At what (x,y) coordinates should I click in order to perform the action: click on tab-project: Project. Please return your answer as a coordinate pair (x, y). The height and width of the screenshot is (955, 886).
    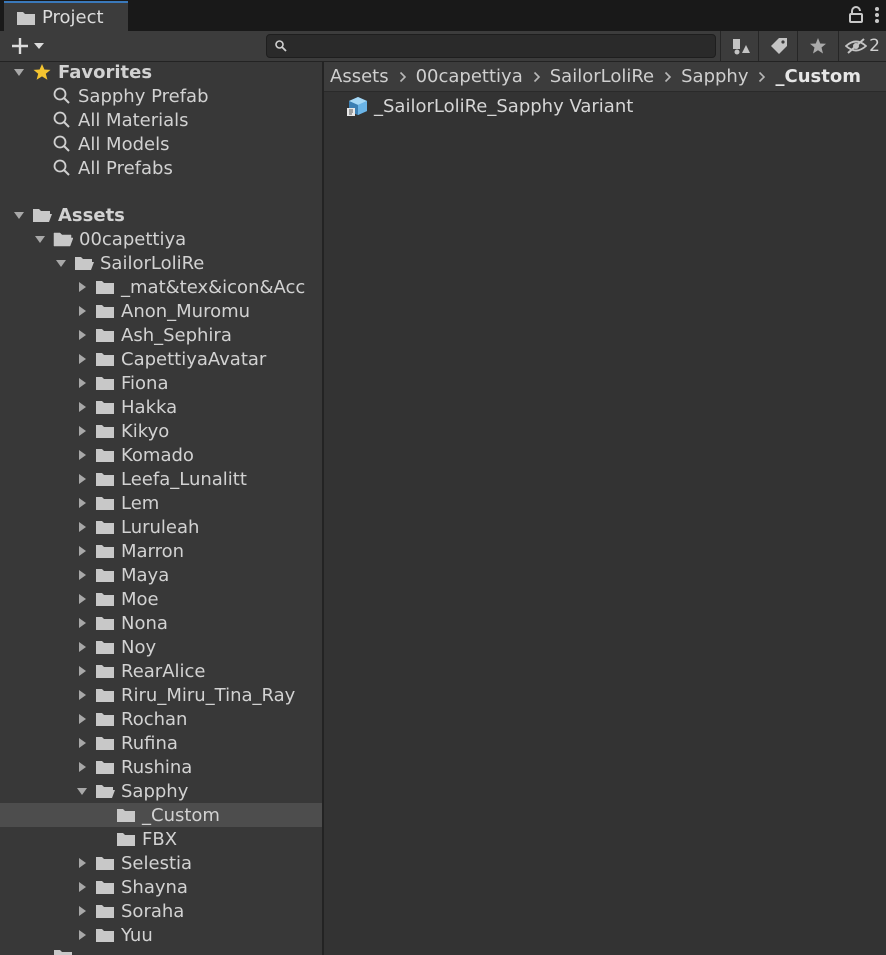
    Looking at the image, I should click on (66, 16).